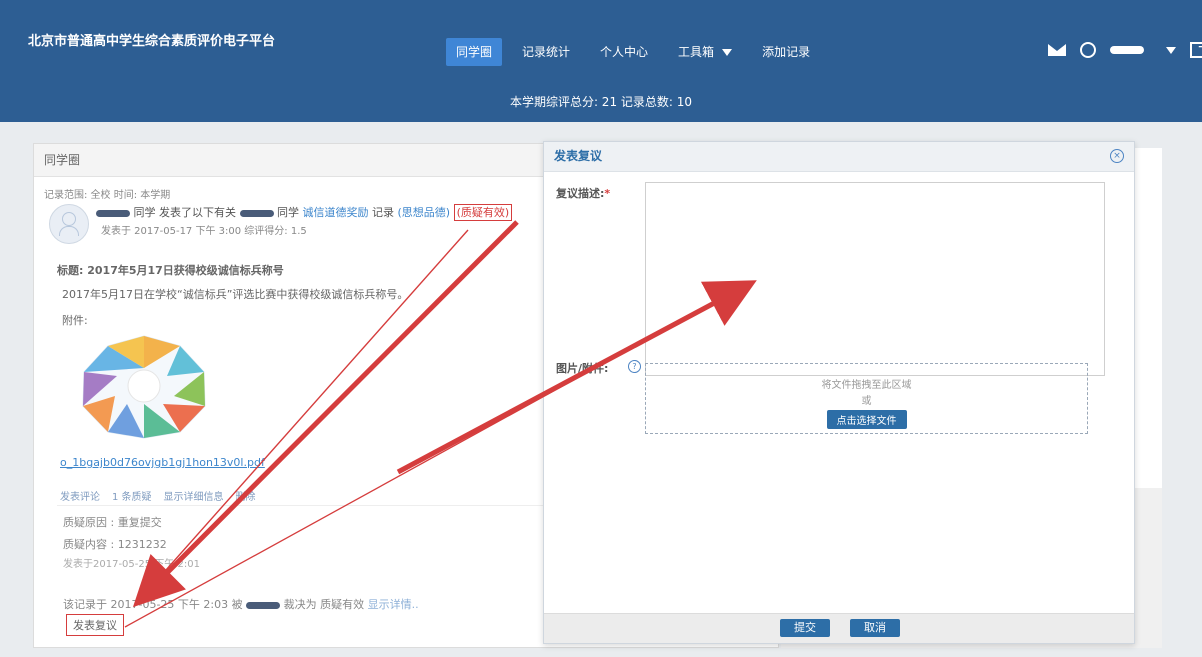 This screenshot has width=1202, height=657. I want to click on challenge-reason: 质疑原因 : 重复提交, so click(112, 522).